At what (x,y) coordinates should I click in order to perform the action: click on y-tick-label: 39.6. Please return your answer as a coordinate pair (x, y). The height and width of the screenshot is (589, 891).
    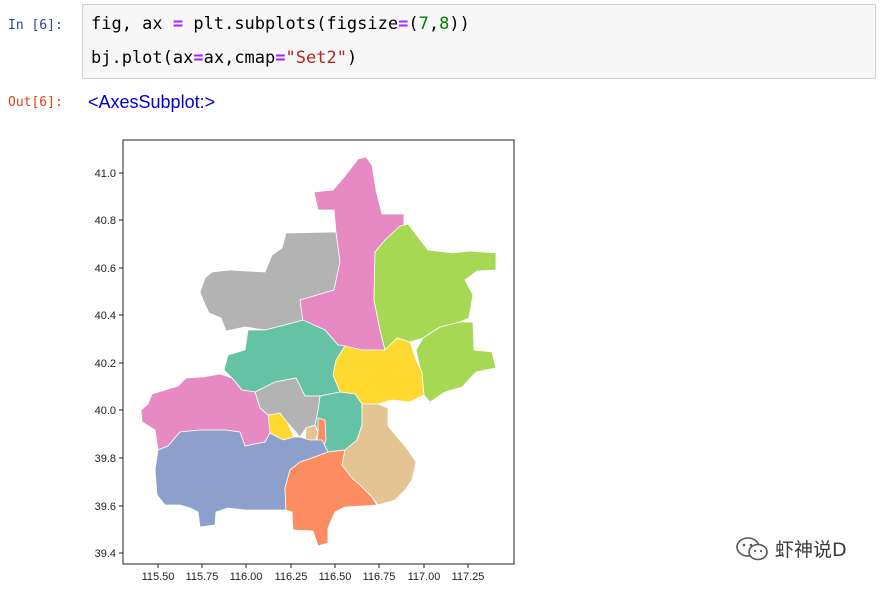
    Looking at the image, I should click on (105, 507).